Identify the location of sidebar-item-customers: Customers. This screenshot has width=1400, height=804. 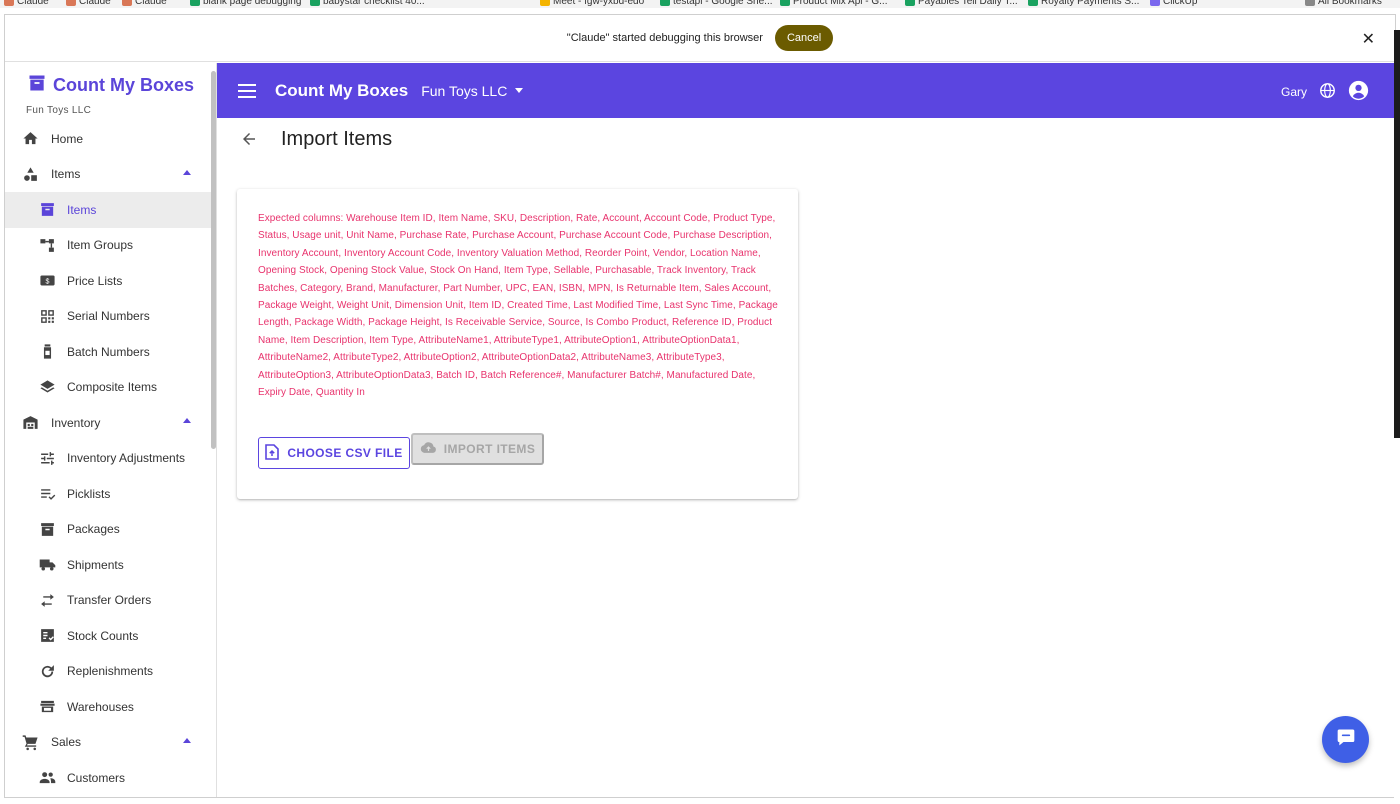
(108, 778).